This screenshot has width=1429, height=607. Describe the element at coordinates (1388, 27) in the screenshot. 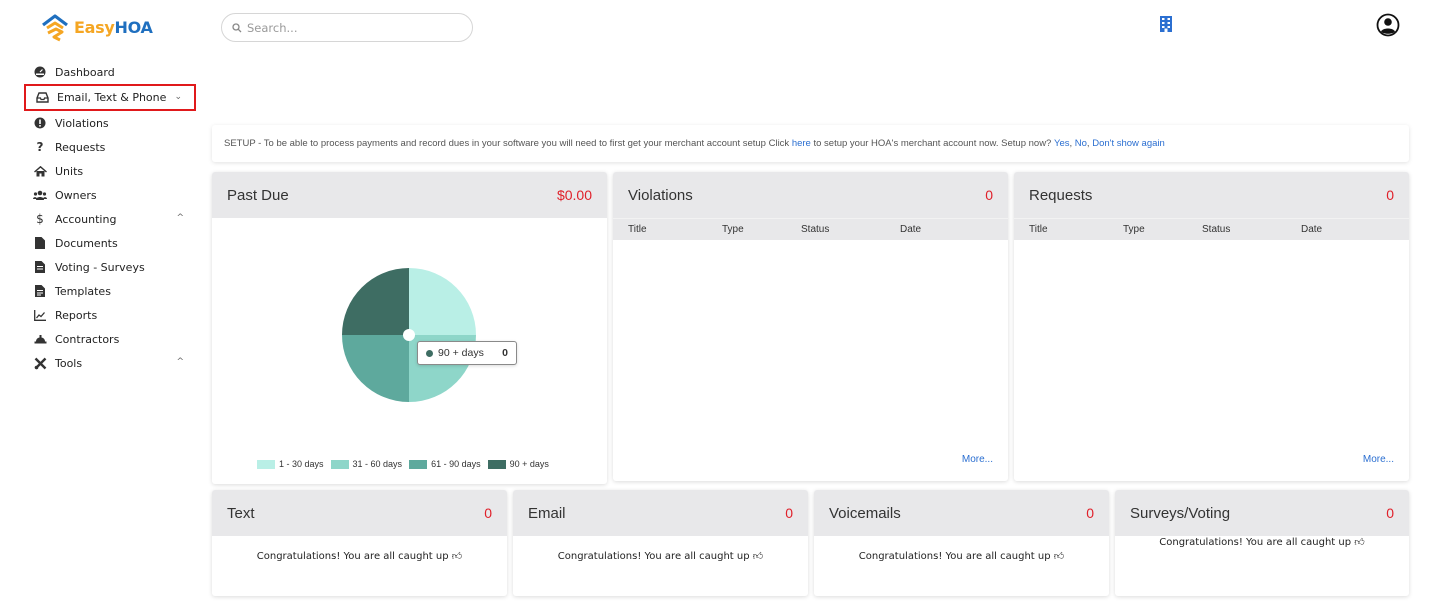

I see `user-account-icon` at that location.